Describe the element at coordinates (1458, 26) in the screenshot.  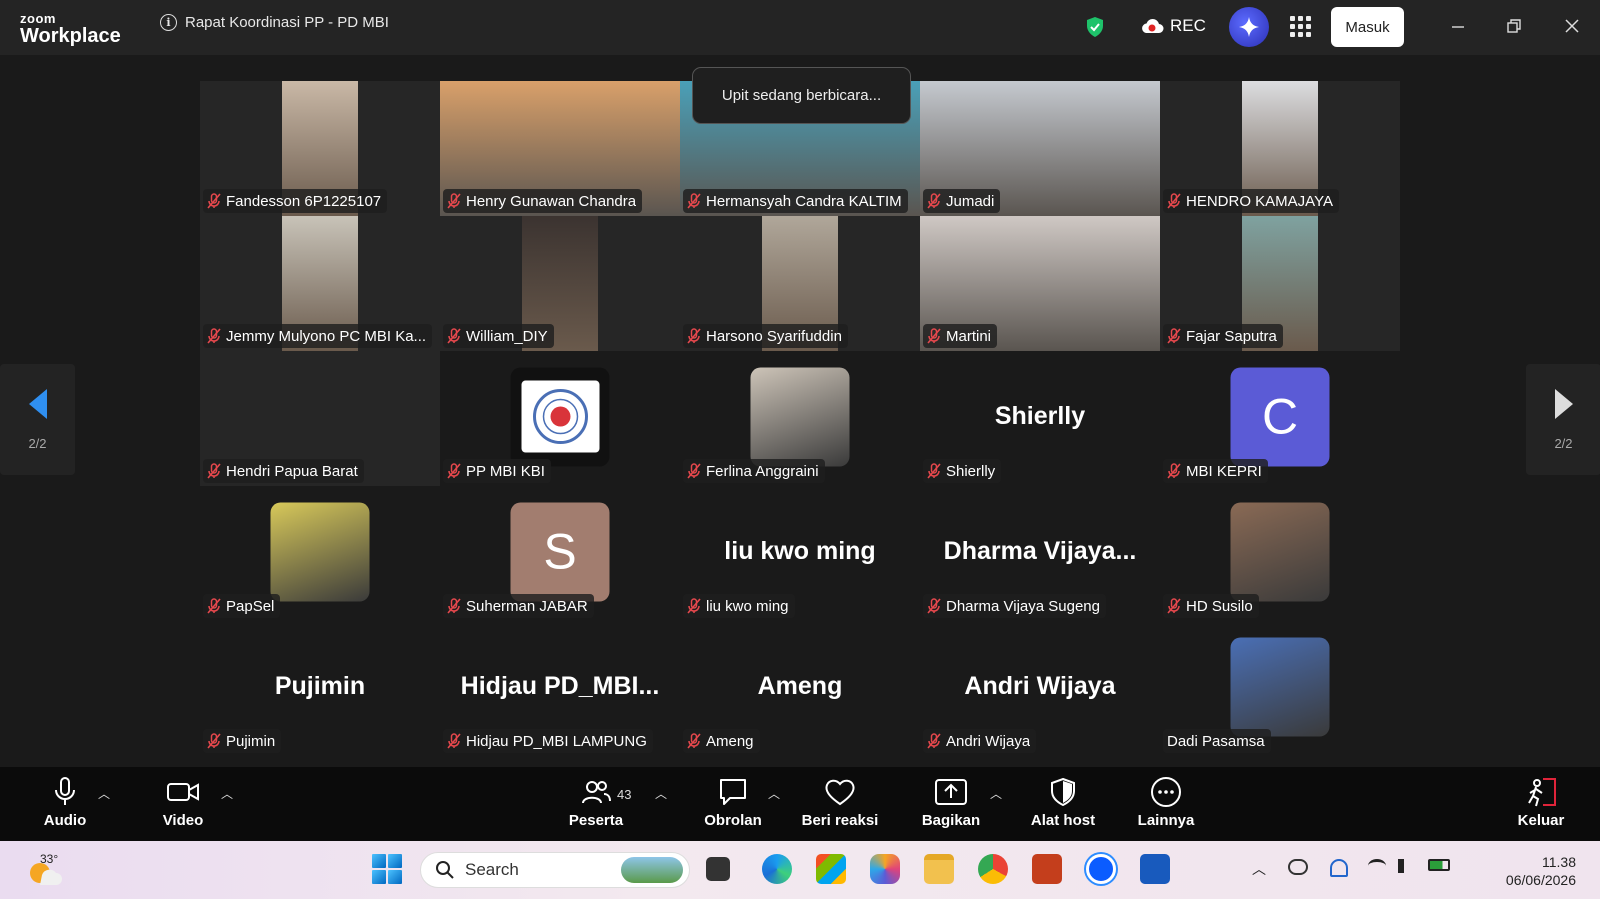
I see `minimize-icon` at that location.